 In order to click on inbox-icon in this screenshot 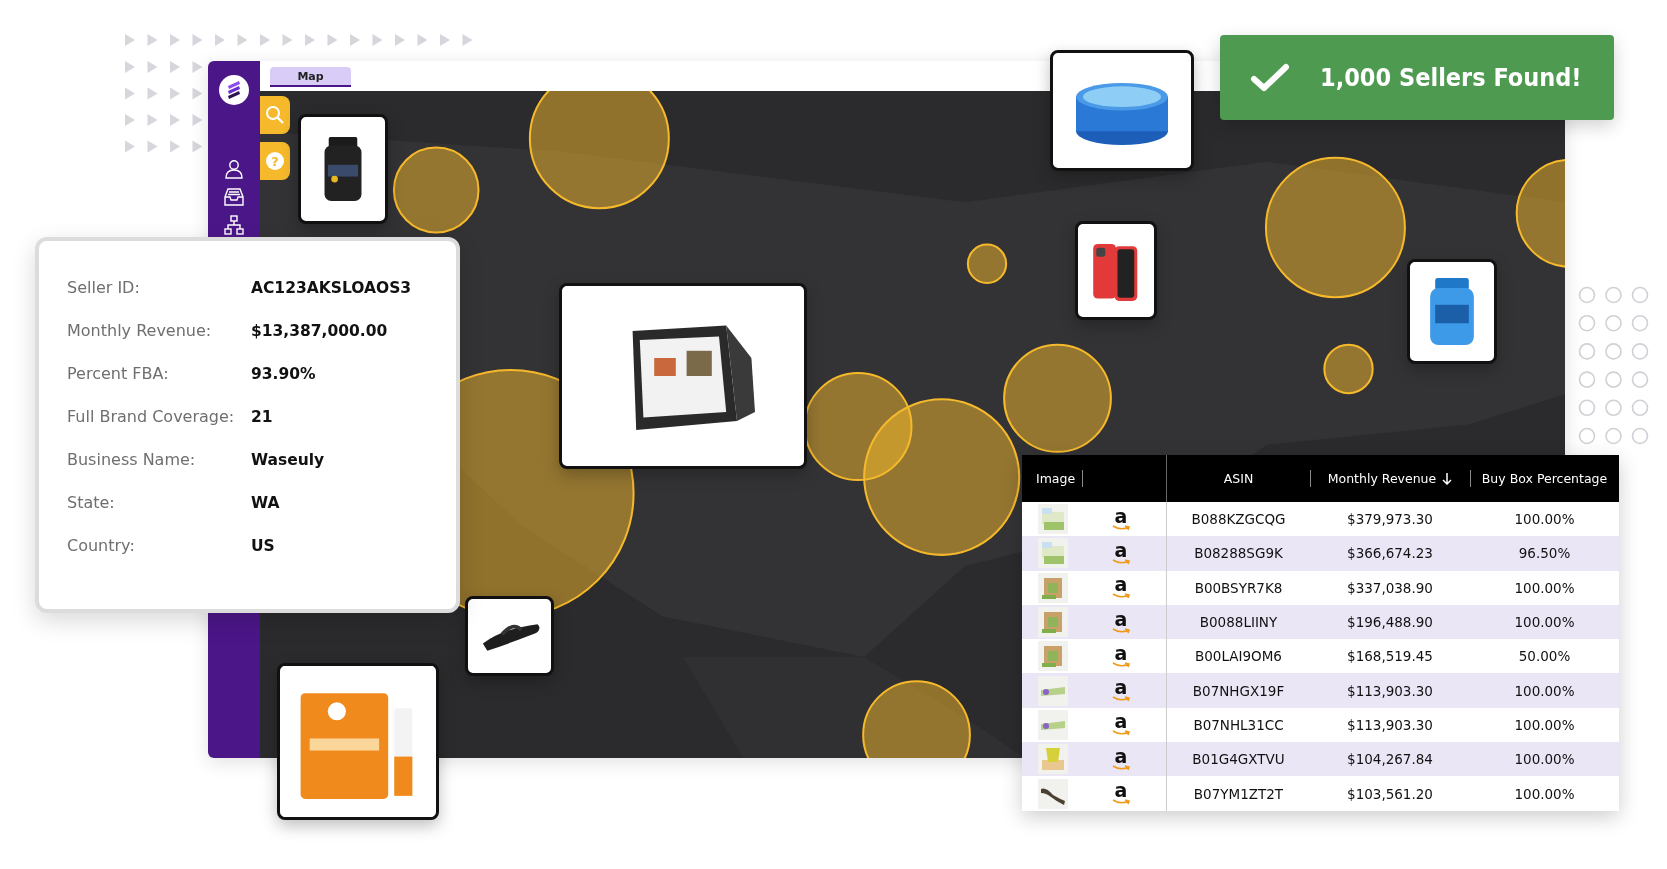, I will do `click(234, 197)`.